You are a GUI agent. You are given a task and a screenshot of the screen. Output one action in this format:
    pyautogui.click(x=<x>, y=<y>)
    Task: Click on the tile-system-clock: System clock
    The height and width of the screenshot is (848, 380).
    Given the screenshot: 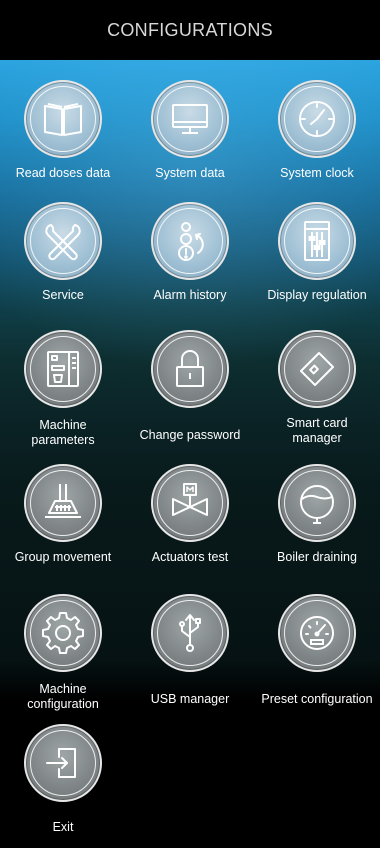 What is the action you would take?
    pyautogui.click(x=317, y=135)
    